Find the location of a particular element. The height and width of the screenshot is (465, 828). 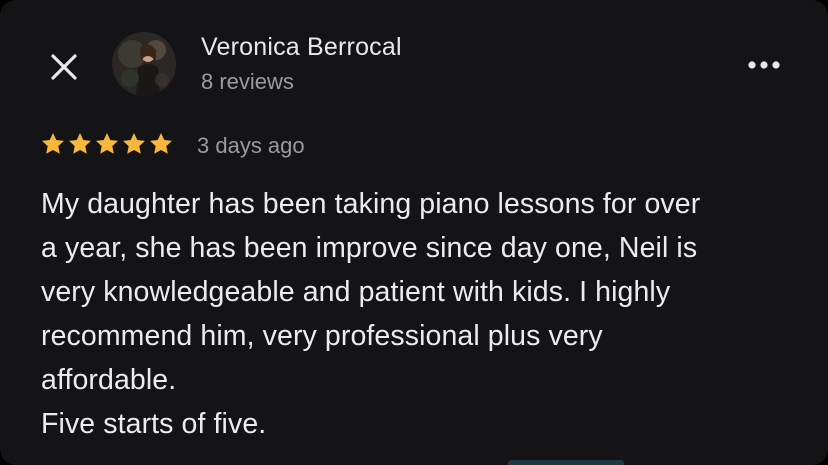

more-options-button is located at coordinates (764, 65).